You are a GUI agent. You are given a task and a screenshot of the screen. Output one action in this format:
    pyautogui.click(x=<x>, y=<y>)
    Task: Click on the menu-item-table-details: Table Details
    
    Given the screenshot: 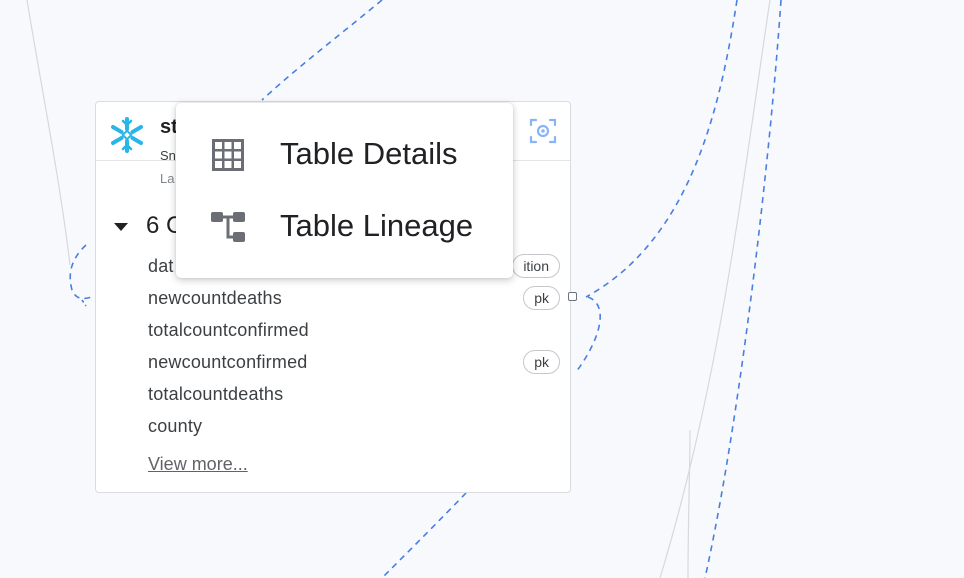 What is the action you would take?
    pyautogui.click(x=344, y=153)
    